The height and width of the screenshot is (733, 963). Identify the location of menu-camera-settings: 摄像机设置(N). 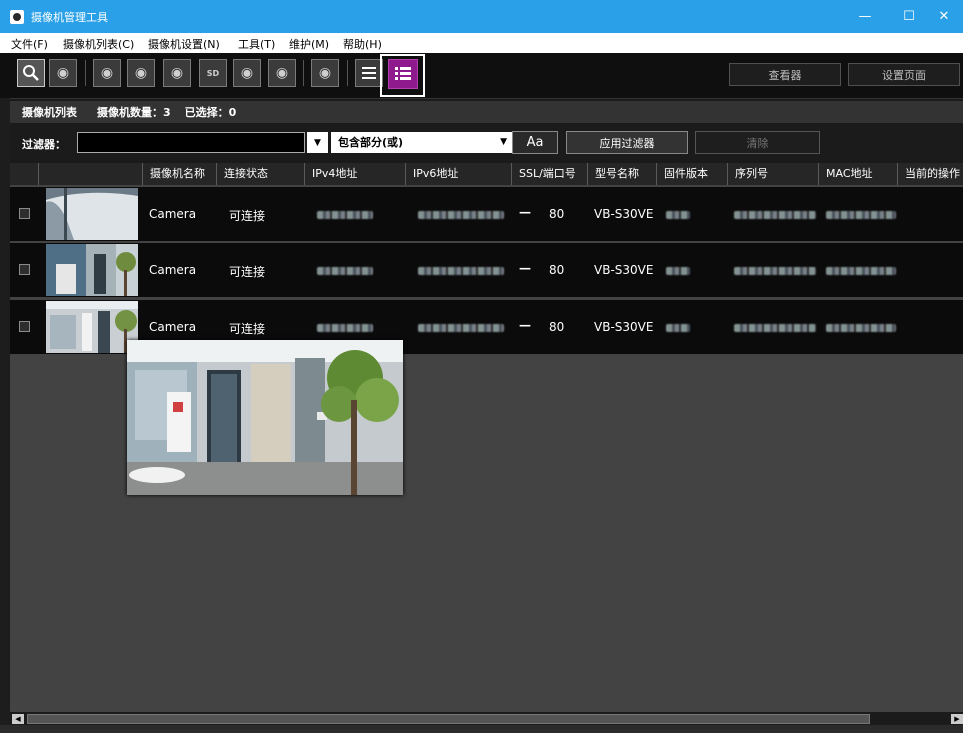
(184, 44).